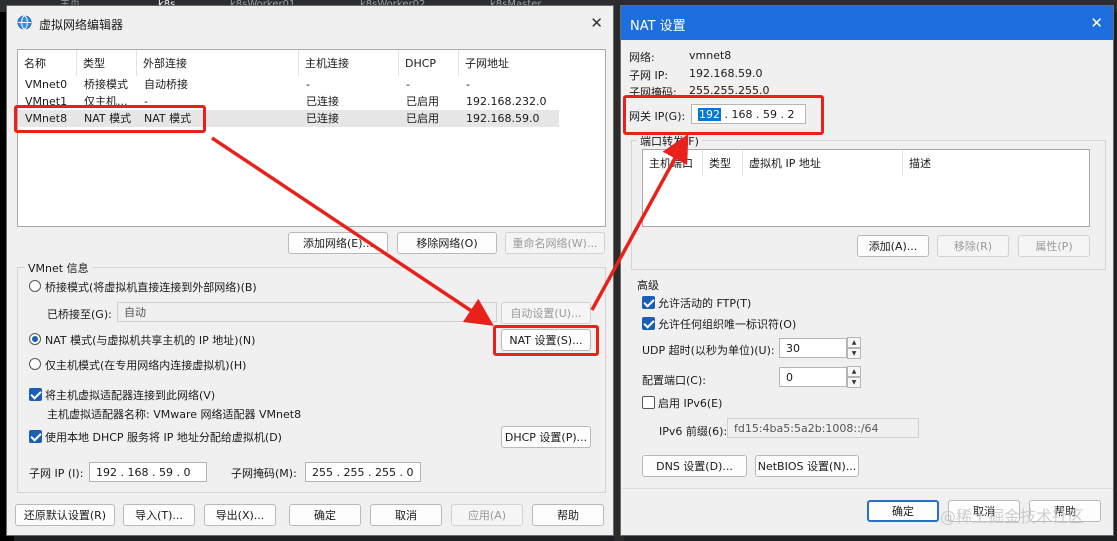  Describe the element at coordinates (352, 231) in the screenshot. I see `arrow-to-nat-settings` at that location.